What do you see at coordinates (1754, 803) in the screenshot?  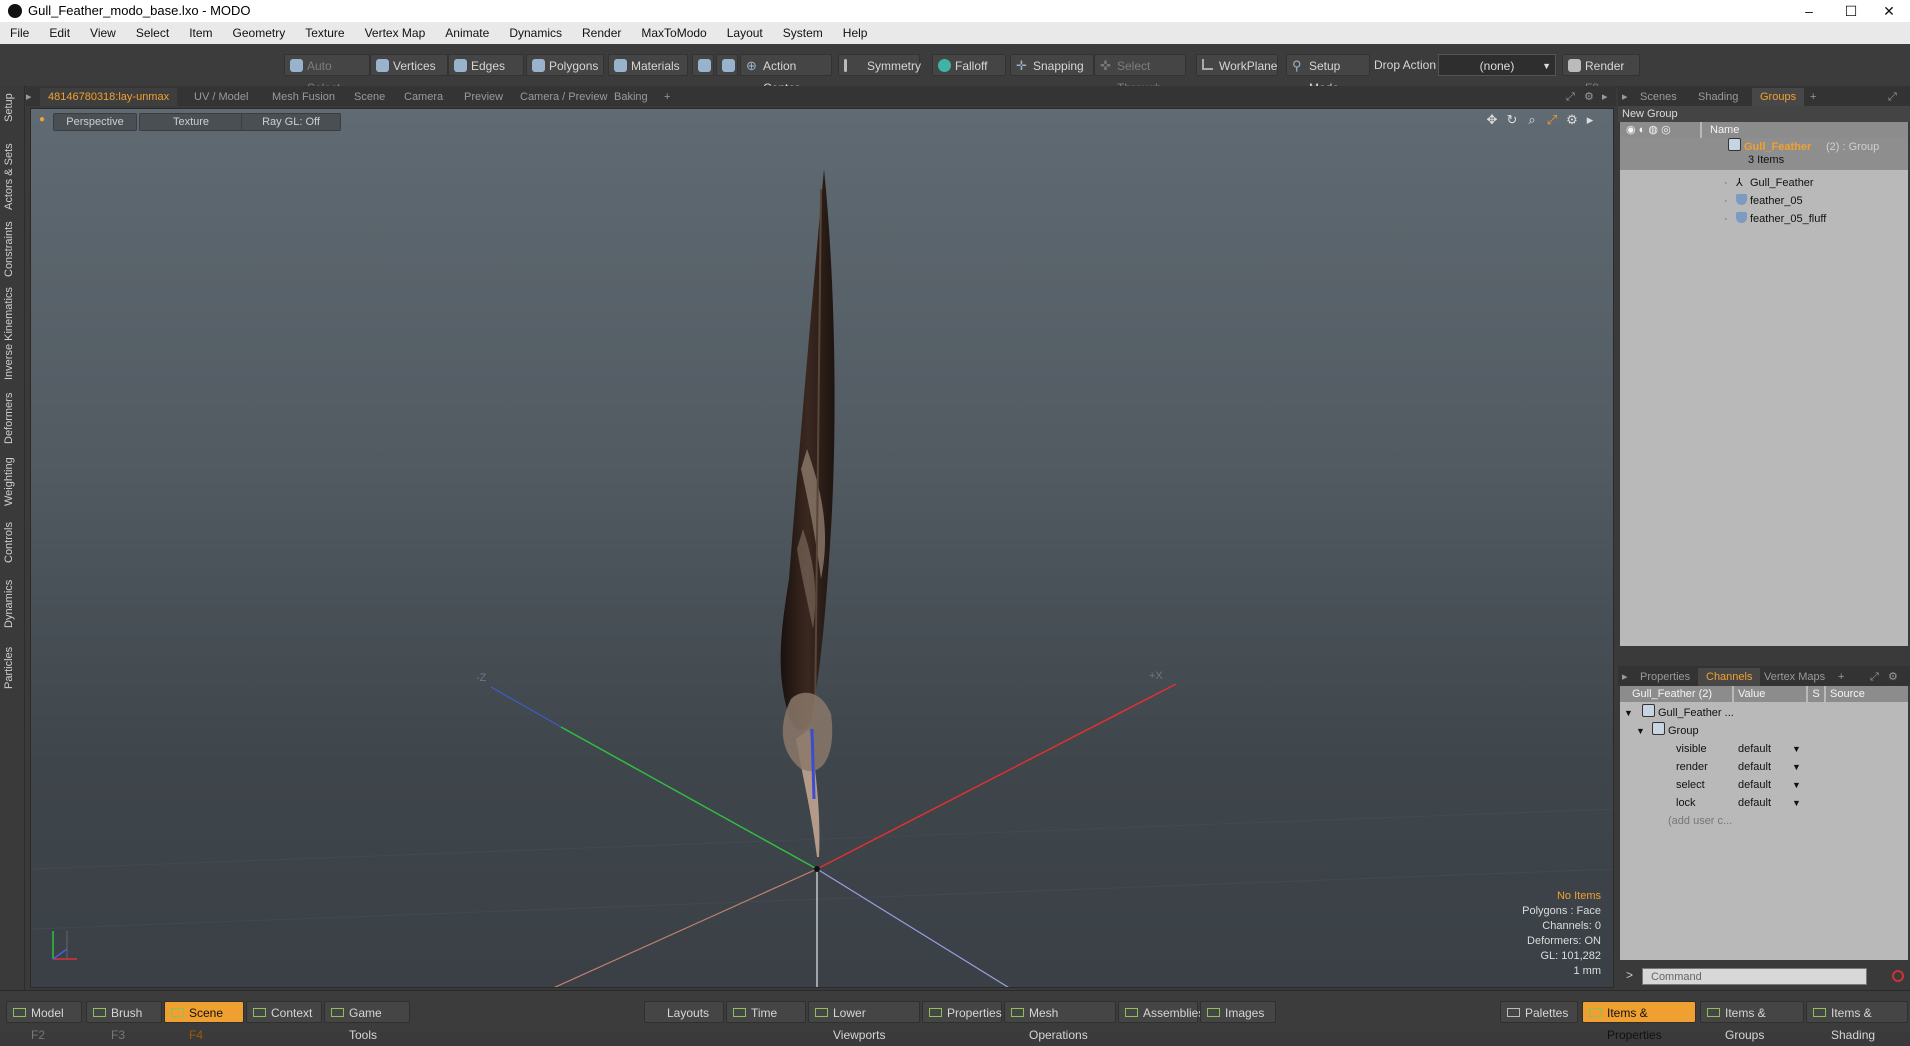 I see `channel-value-lock: default` at bounding box center [1754, 803].